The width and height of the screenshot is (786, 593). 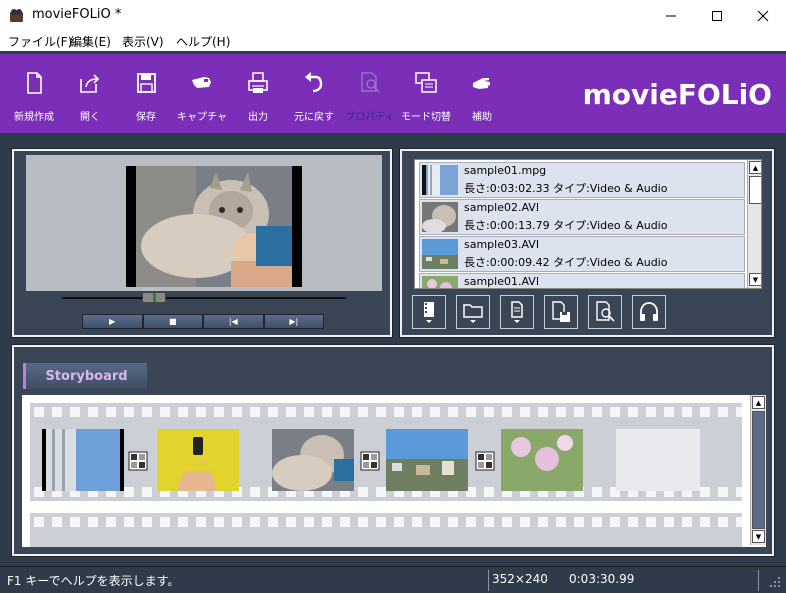 What do you see at coordinates (481, 83) in the screenshot?
I see `assist-hand-icon` at bounding box center [481, 83].